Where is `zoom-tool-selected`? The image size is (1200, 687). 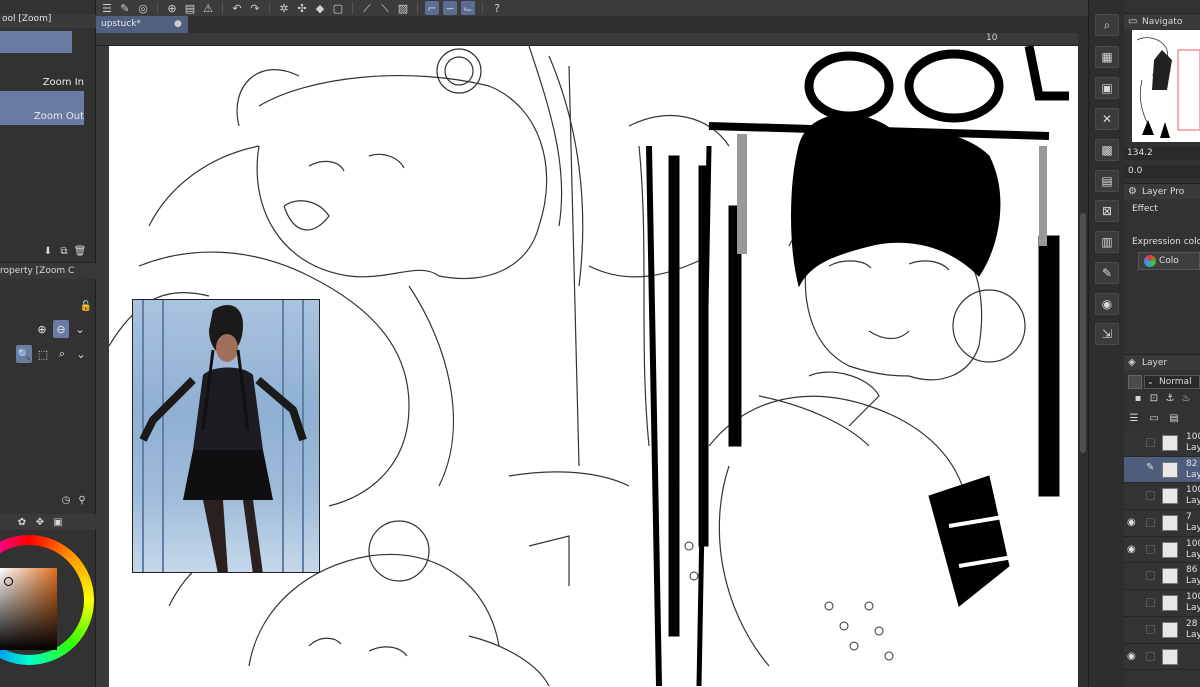 zoom-tool-selected is located at coordinates (36, 42).